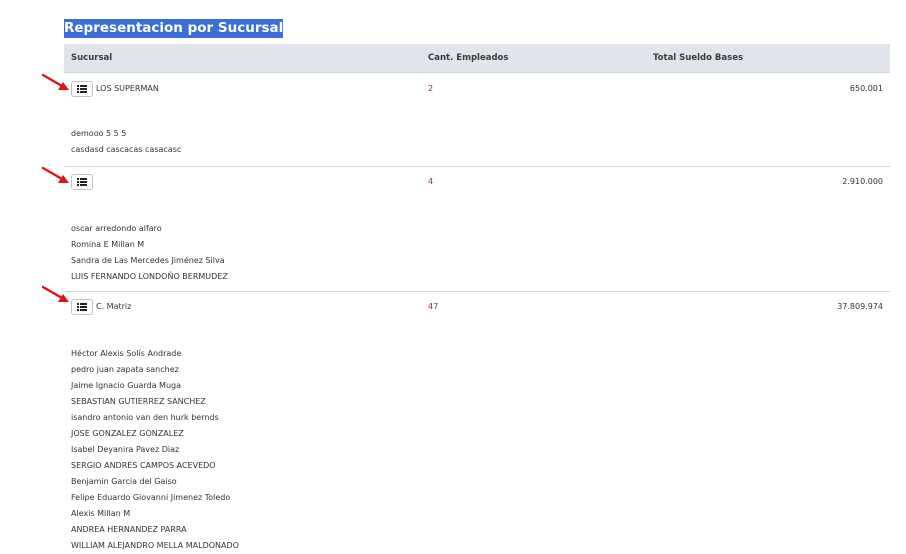  What do you see at coordinates (145, 417) in the screenshot?
I see `employee-name: isandro antonio van den hurk bernds` at bounding box center [145, 417].